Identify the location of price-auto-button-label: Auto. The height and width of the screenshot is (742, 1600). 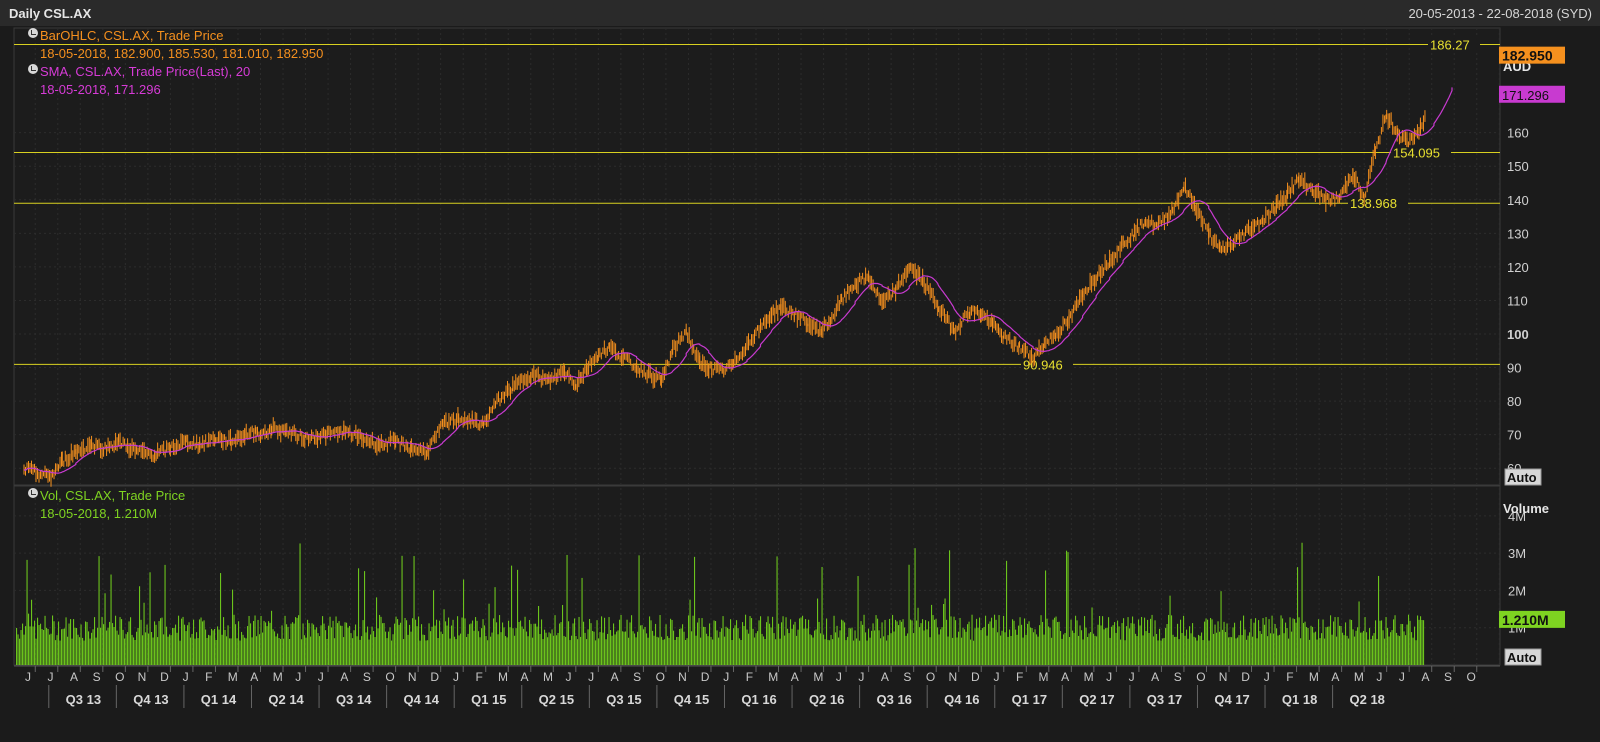
(1522, 477).